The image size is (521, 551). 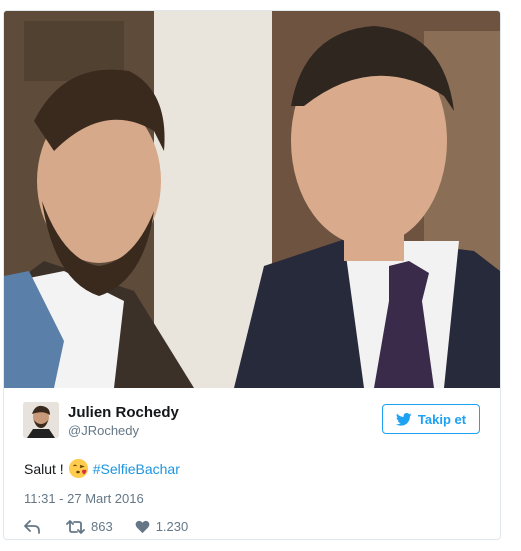 What do you see at coordinates (84, 498) in the screenshot?
I see `tweet-timestamp: 11:31 - 27 Mart 2016` at bounding box center [84, 498].